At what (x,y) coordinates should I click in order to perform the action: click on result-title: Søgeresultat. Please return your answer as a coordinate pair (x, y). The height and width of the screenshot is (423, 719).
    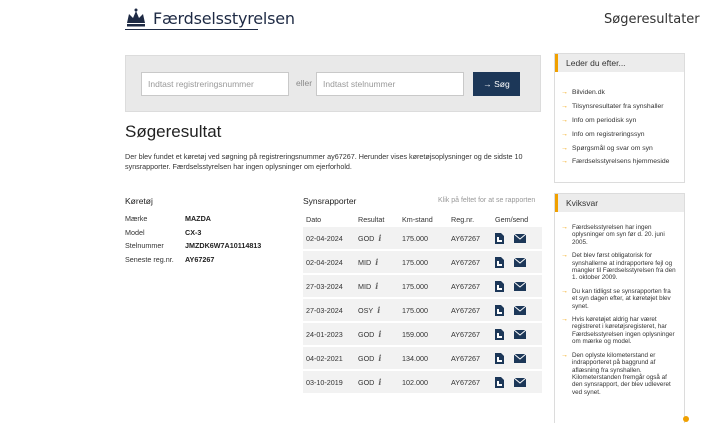
    Looking at the image, I should click on (173, 131).